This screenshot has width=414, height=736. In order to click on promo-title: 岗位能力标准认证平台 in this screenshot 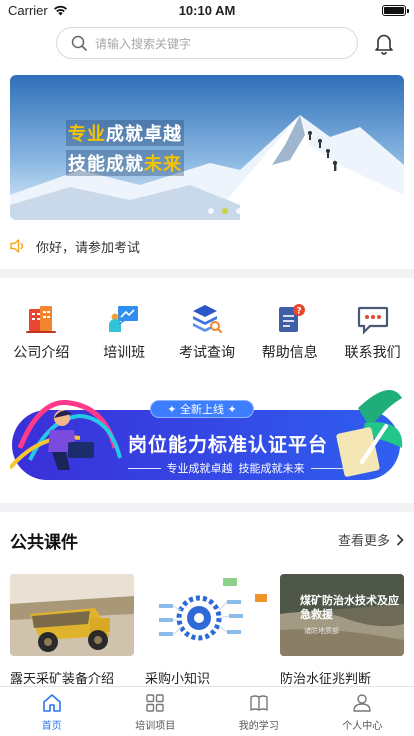, I will do `click(228, 445)`.